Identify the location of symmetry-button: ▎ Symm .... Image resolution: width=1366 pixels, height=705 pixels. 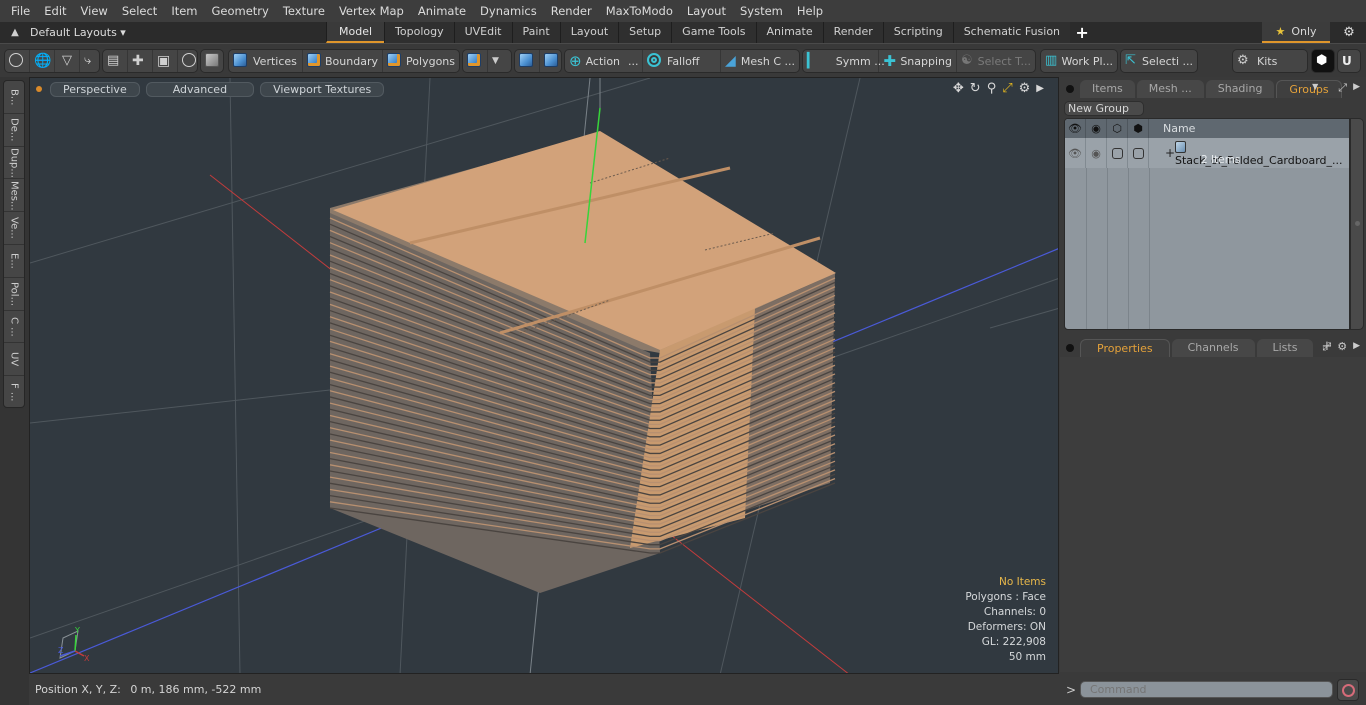
(844, 61).